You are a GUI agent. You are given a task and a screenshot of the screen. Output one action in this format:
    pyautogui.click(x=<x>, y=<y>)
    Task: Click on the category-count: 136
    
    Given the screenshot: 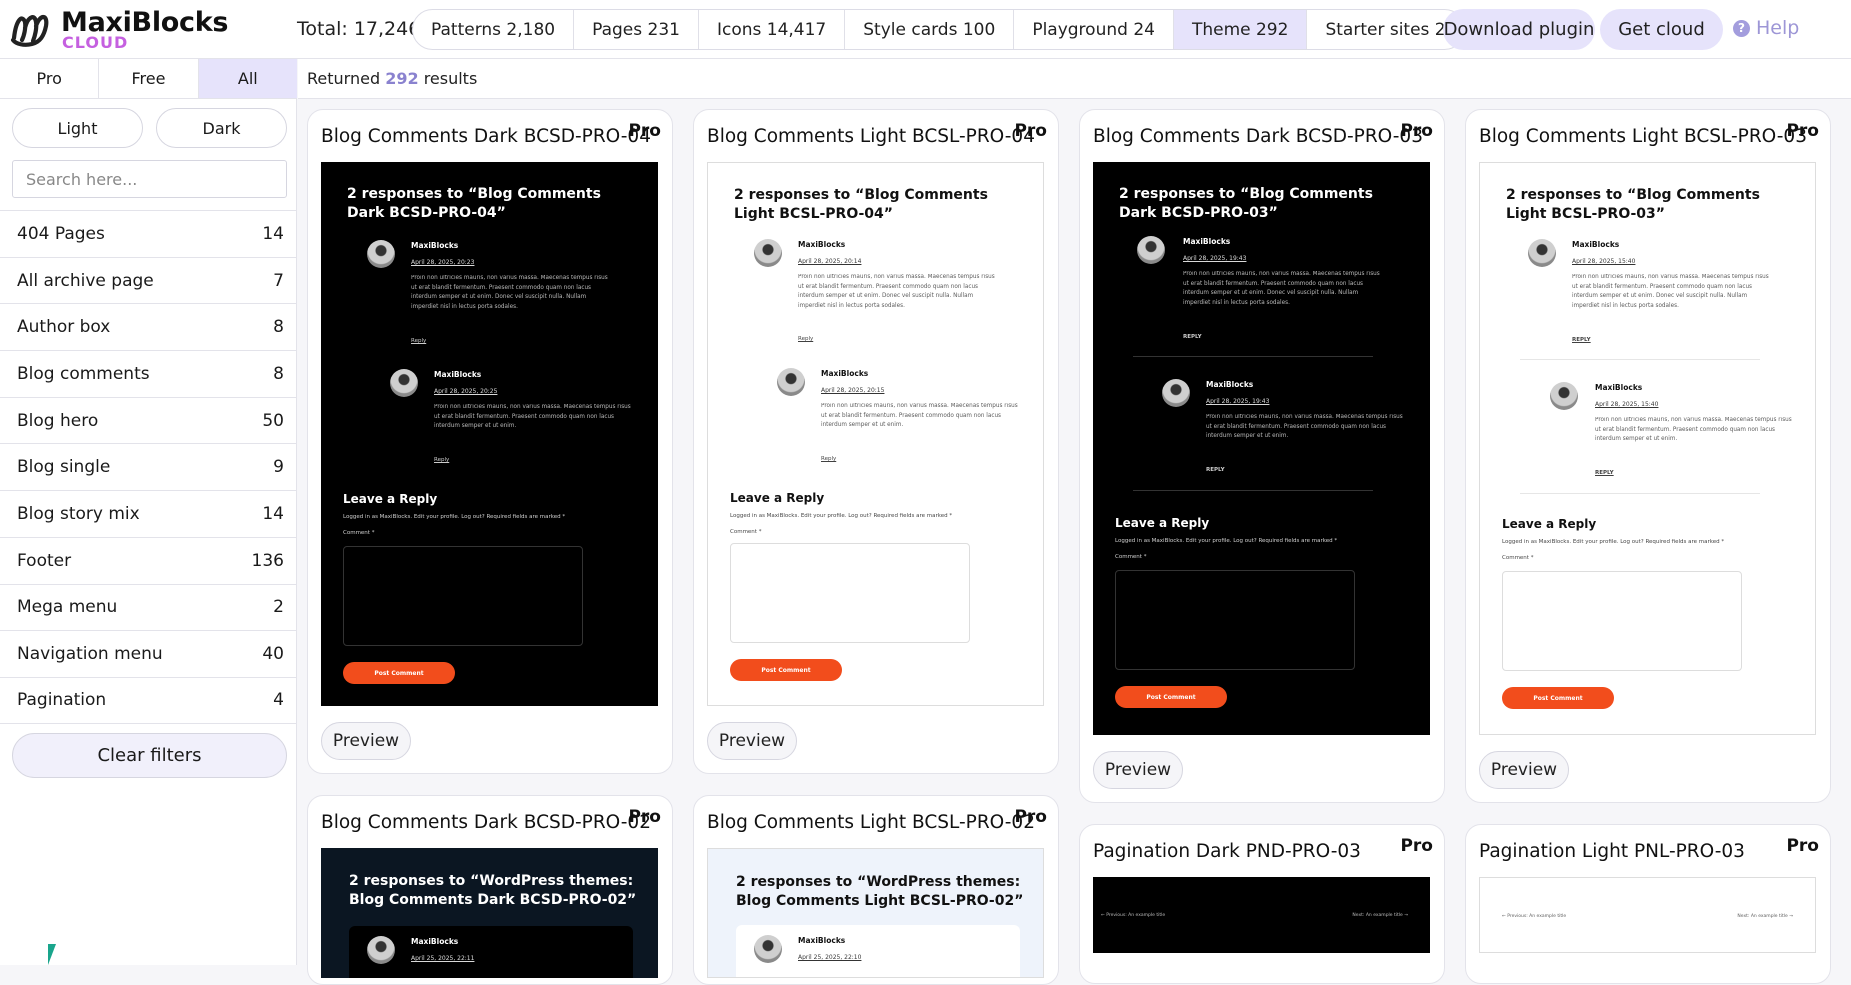 What is the action you would take?
    pyautogui.click(x=267, y=560)
    